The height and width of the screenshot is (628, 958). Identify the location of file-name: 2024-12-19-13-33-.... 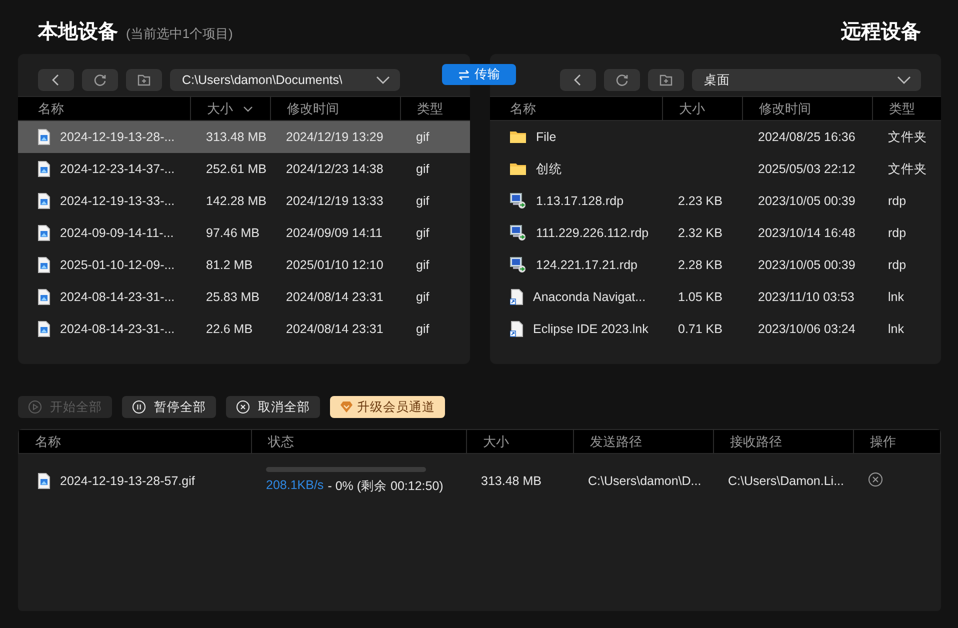
(117, 201).